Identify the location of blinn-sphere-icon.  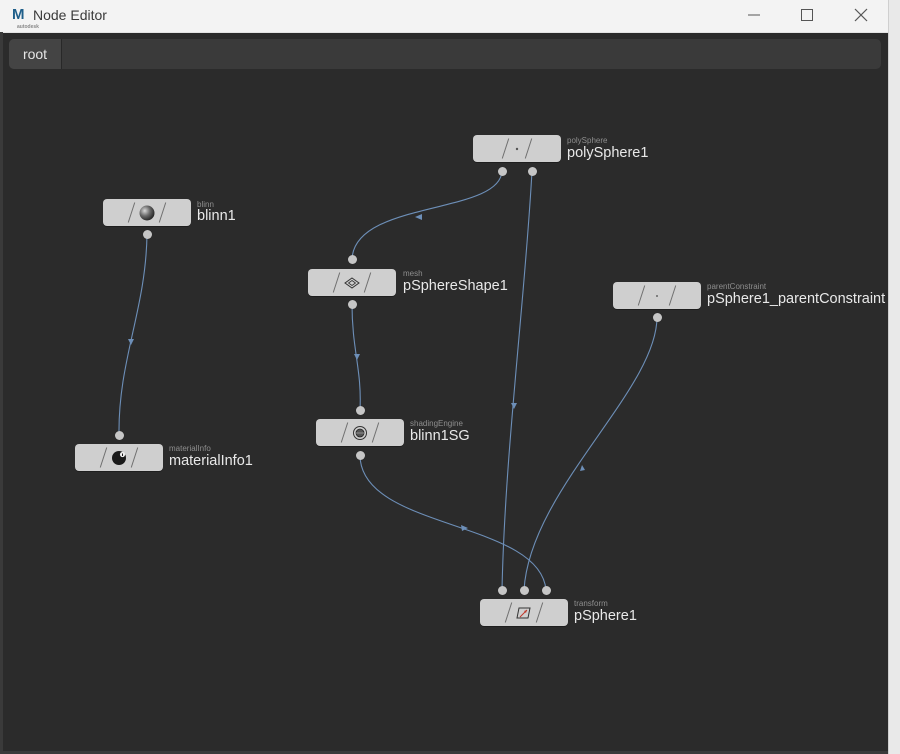
(147, 212).